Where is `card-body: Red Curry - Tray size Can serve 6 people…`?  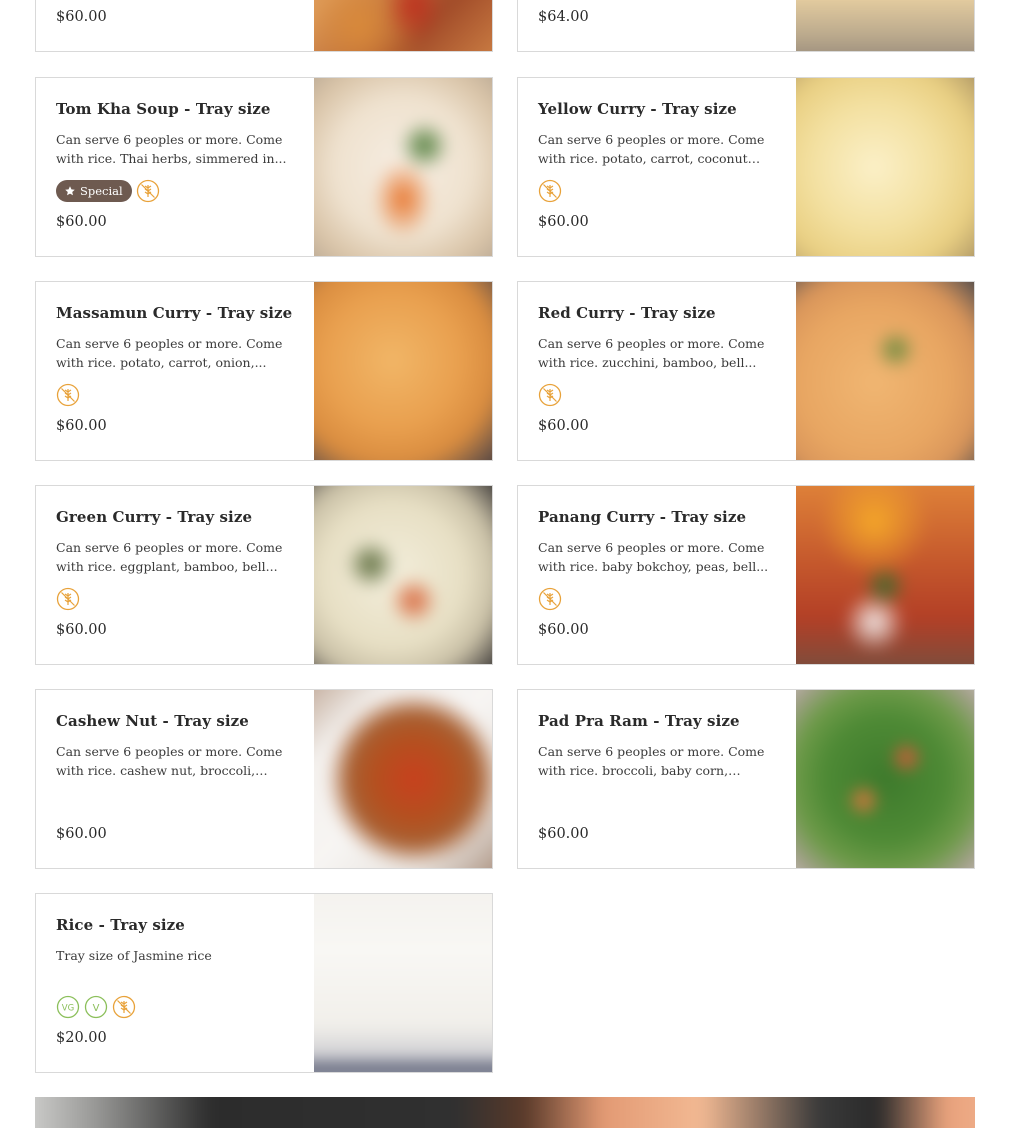
card-body: Red Curry - Tray size Can serve 6 people… is located at coordinates (658, 371).